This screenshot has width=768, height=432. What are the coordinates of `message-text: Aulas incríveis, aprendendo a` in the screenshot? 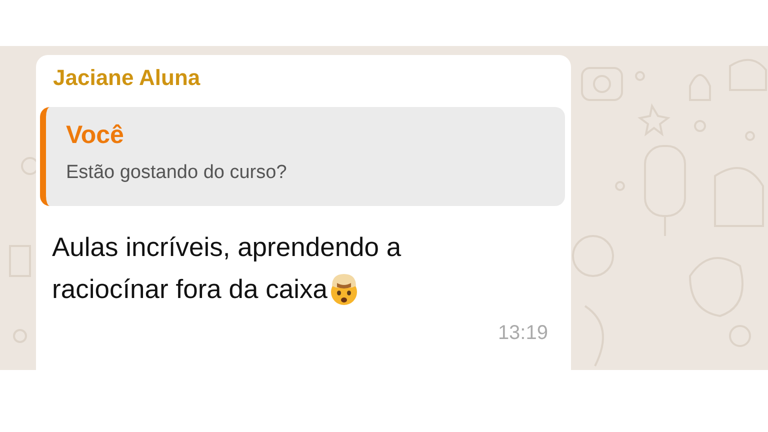 It's located at (227, 247).